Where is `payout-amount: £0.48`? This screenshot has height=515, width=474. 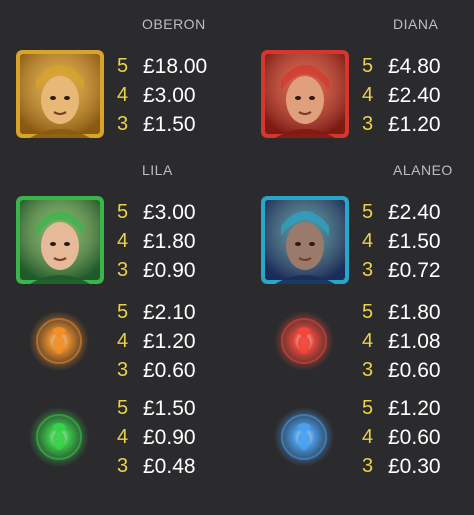
payout-amount: £0.48 is located at coordinates (169, 466).